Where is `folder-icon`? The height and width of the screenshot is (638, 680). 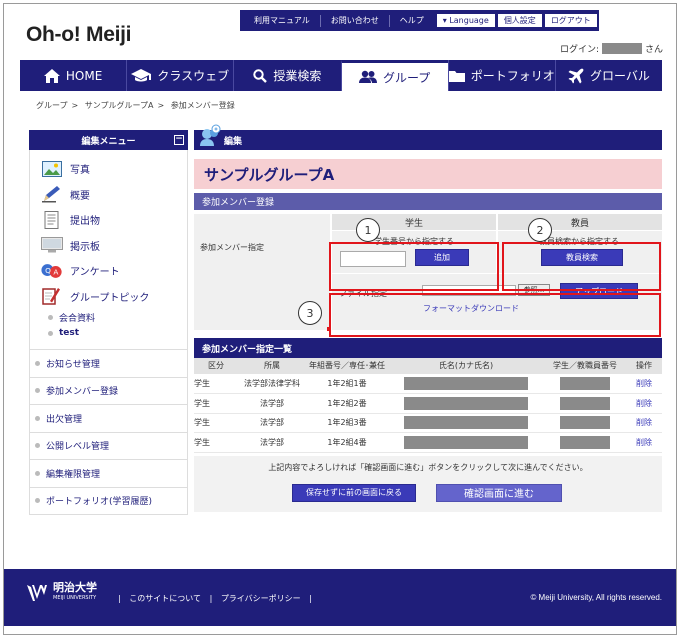
folder-icon is located at coordinates (456, 76).